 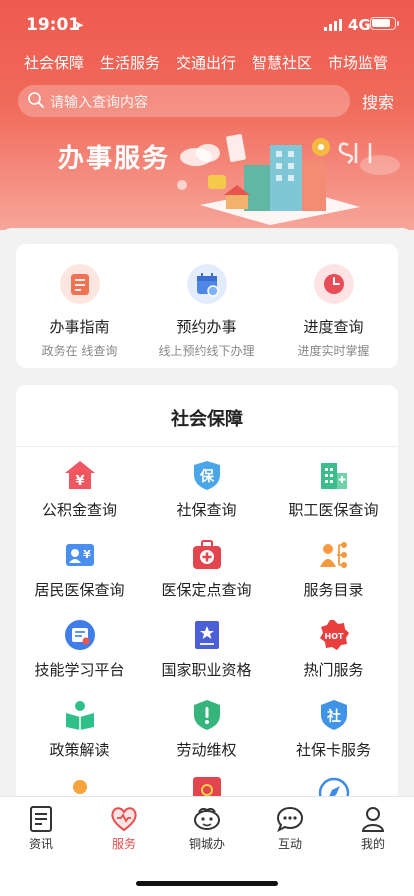 What do you see at coordinates (79, 510) in the screenshot?
I see `grid-item-label: 公积金查询` at bounding box center [79, 510].